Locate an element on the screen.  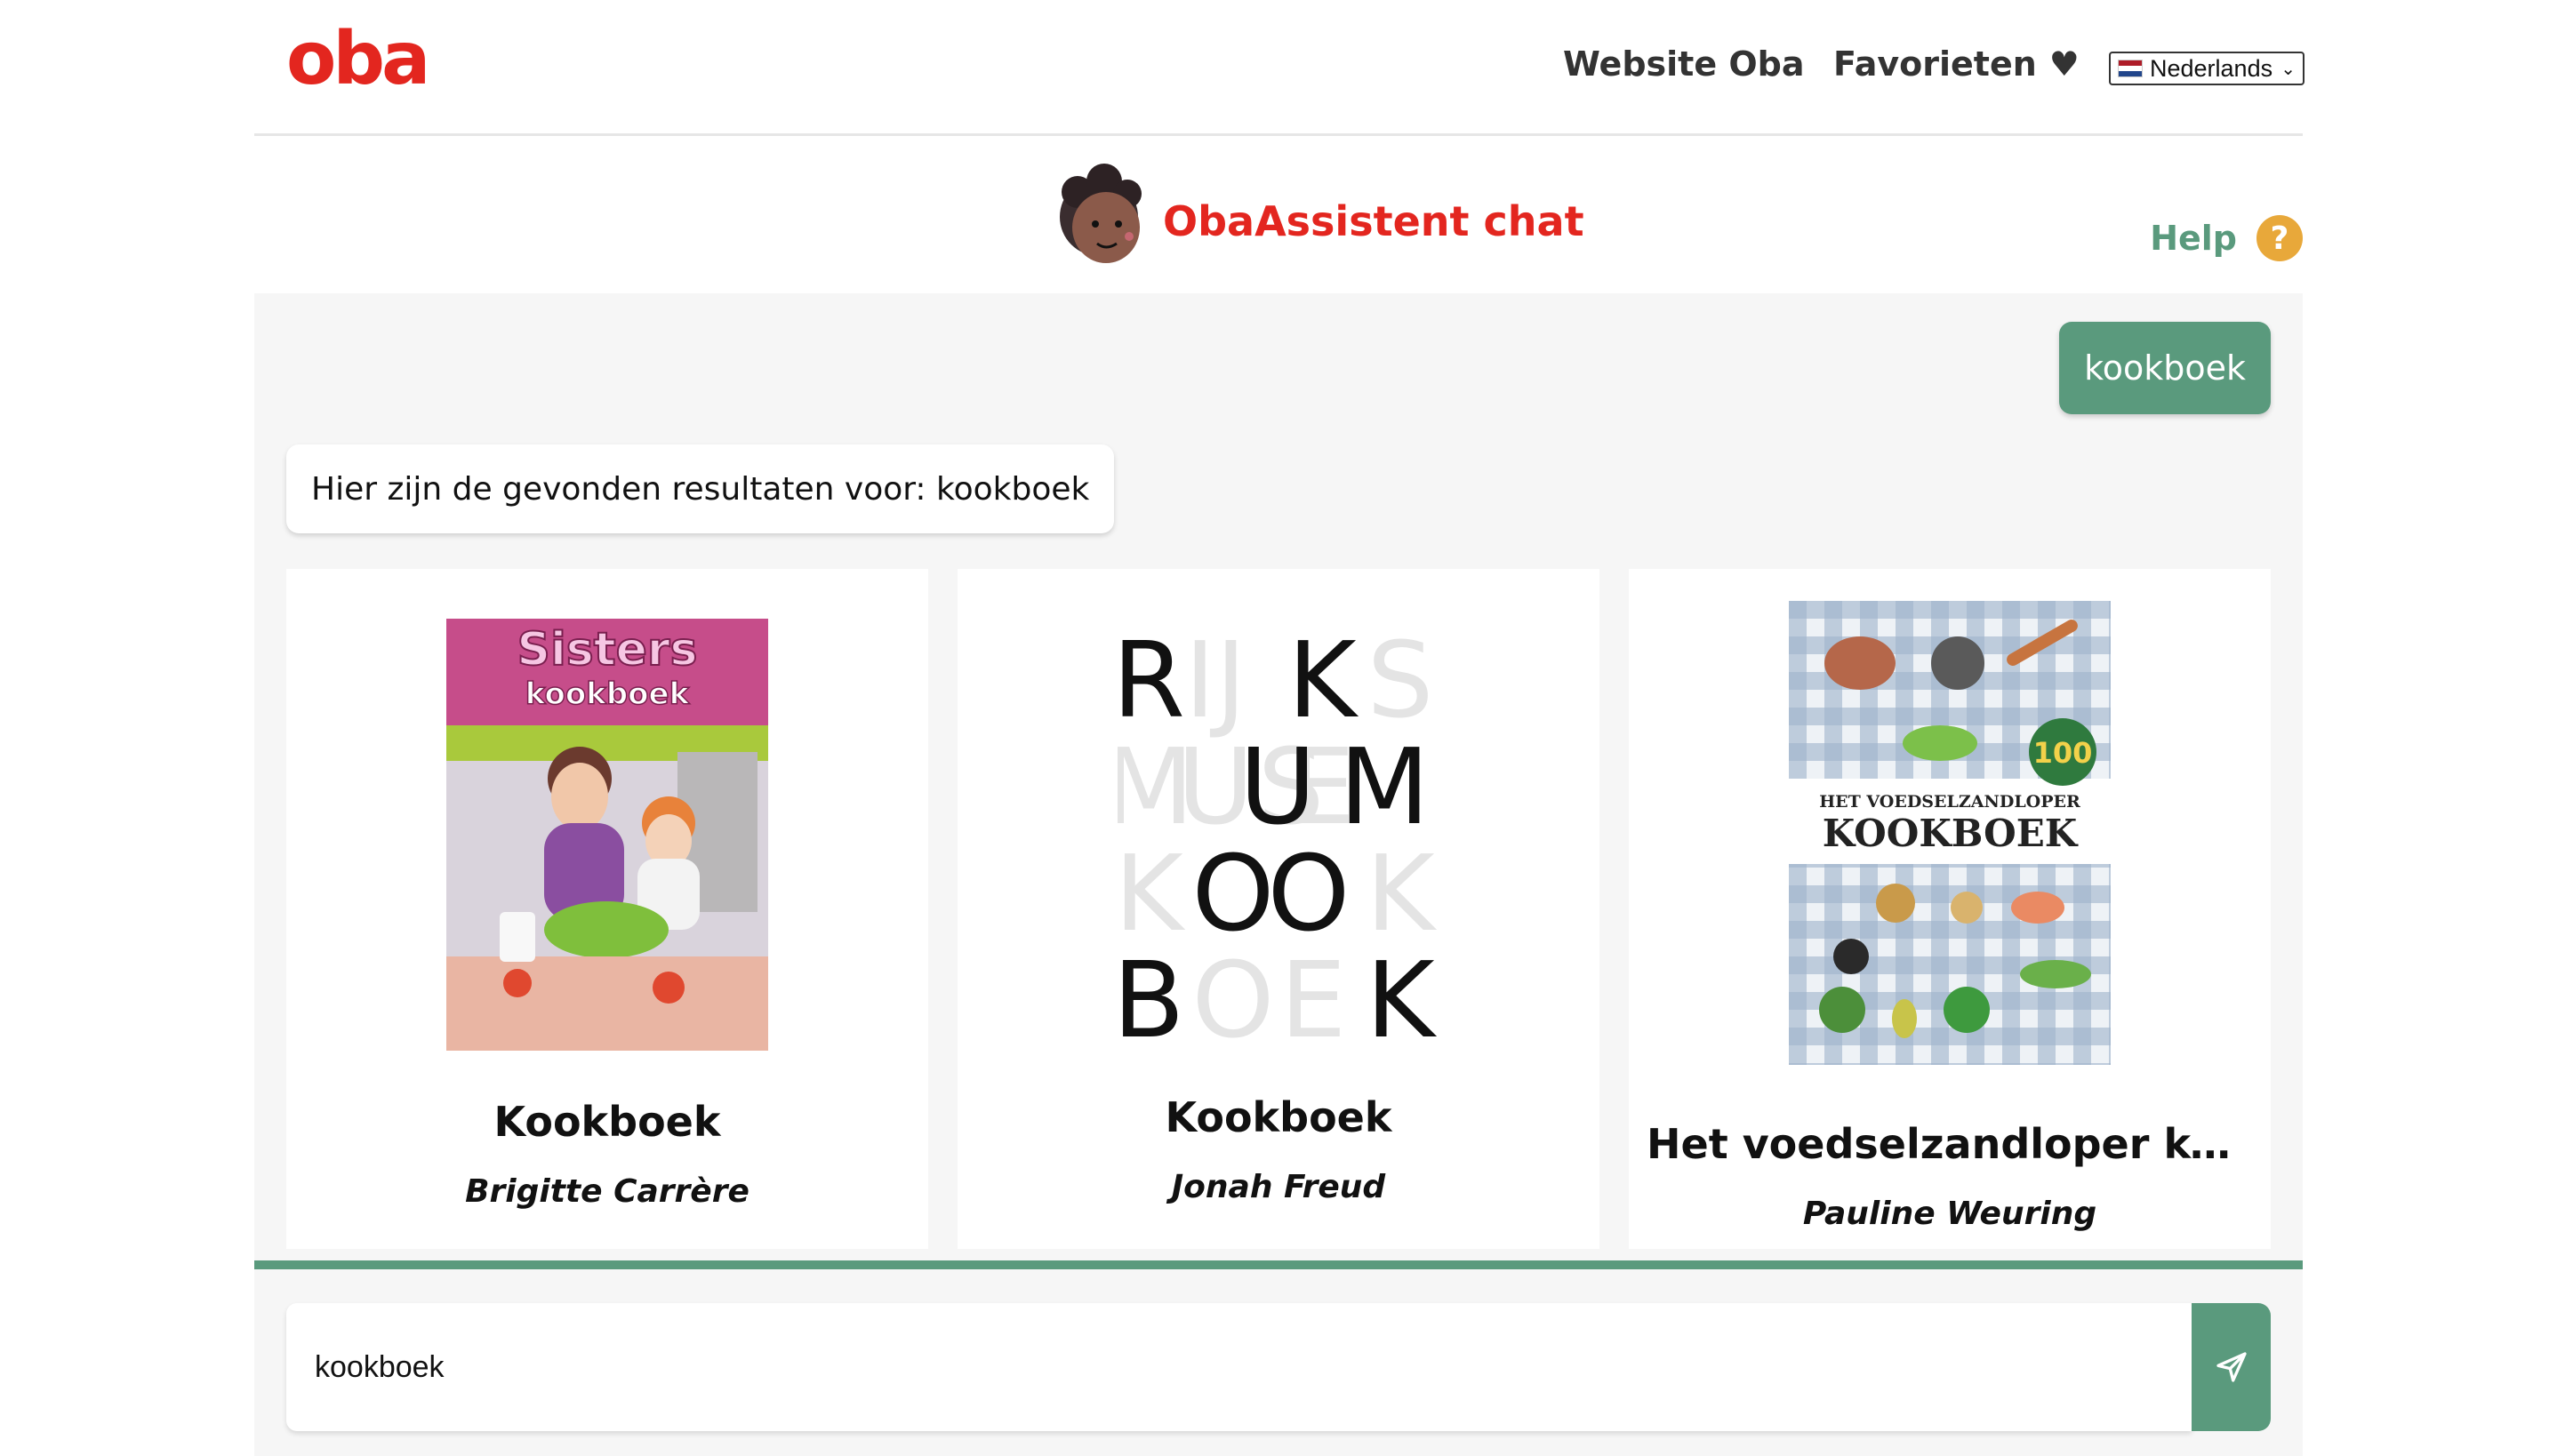
cover-letter: B is located at coordinates (1151, 995).